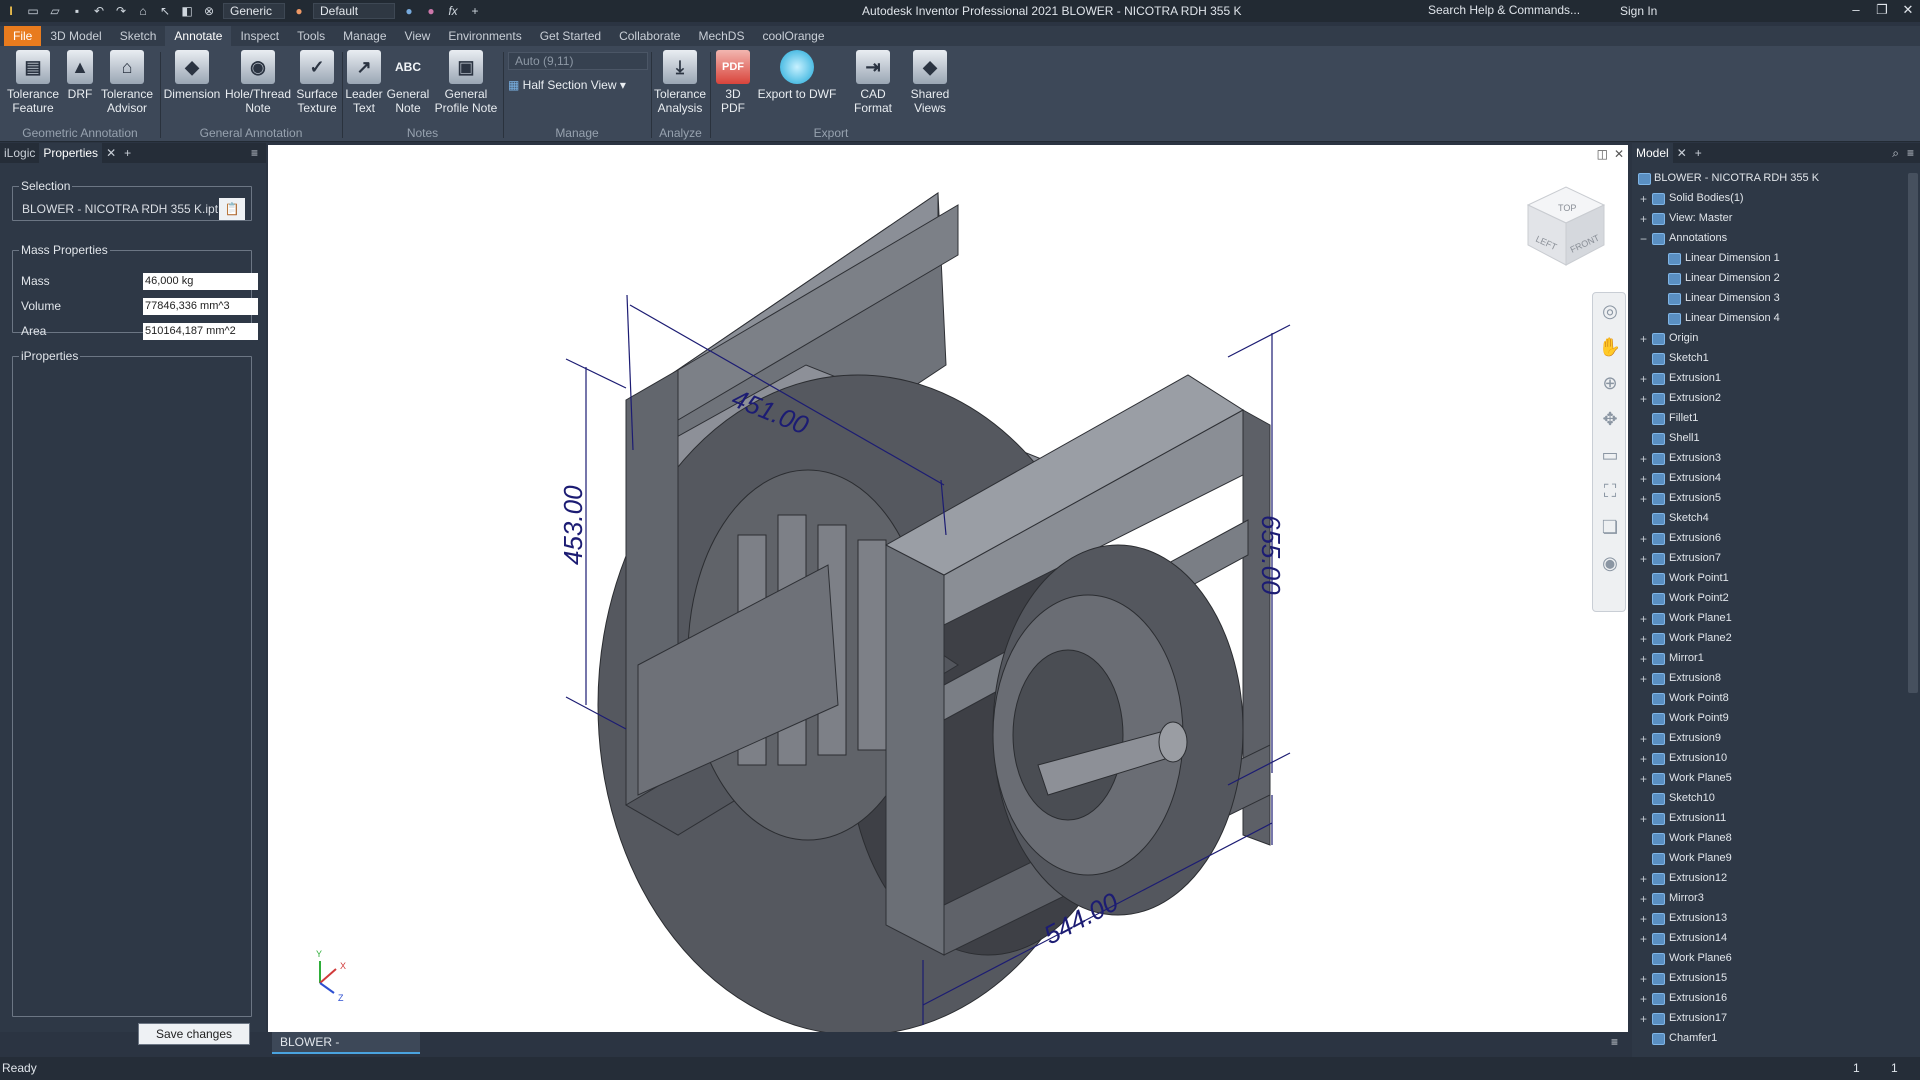 This screenshot has height=1080, width=1920. Describe the element at coordinates (1566, 226) in the screenshot. I see `viewcube: TOP LEFT FRONT` at that location.